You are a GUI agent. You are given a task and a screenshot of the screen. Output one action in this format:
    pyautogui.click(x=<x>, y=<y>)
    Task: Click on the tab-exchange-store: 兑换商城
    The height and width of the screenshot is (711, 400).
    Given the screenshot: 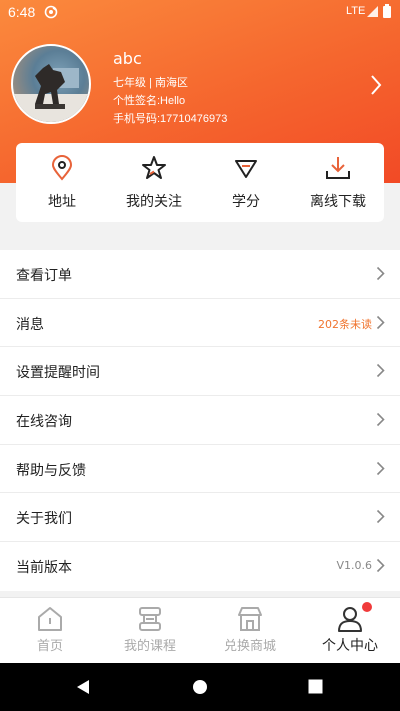 What is the action you would take?
    pyautogui.click(x=250, y=631)
    